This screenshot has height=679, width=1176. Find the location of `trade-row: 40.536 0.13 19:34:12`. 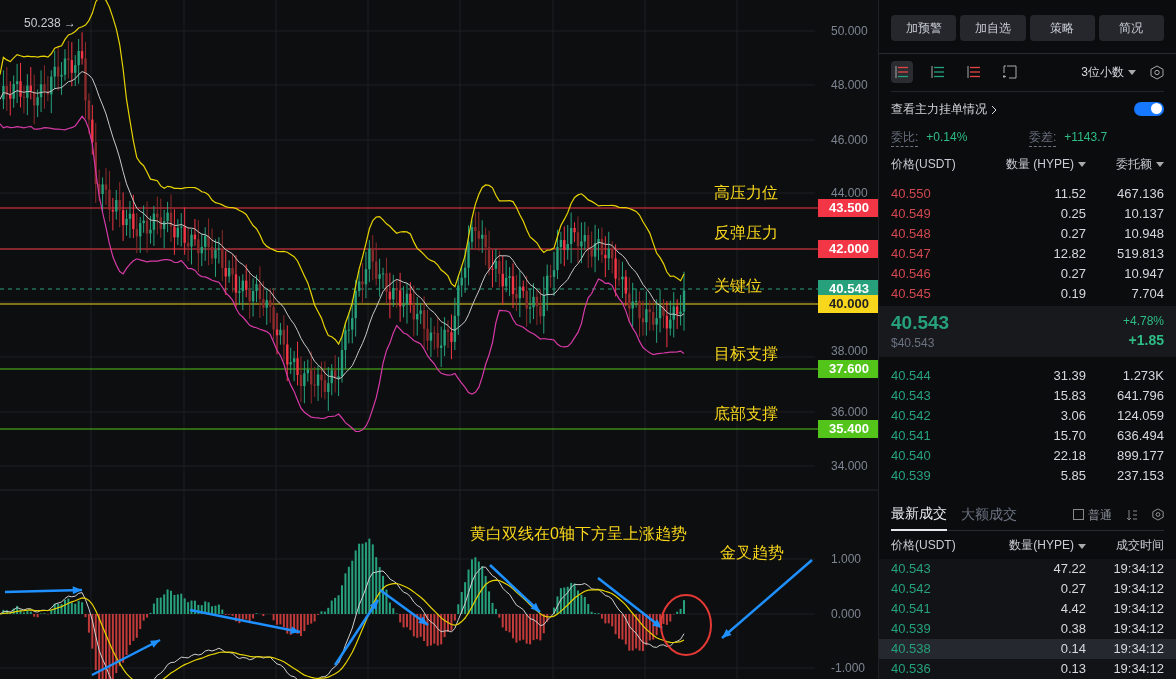

trade-row: 40.536 0.13 19:34:12 is located at coordinates (1027, 669).